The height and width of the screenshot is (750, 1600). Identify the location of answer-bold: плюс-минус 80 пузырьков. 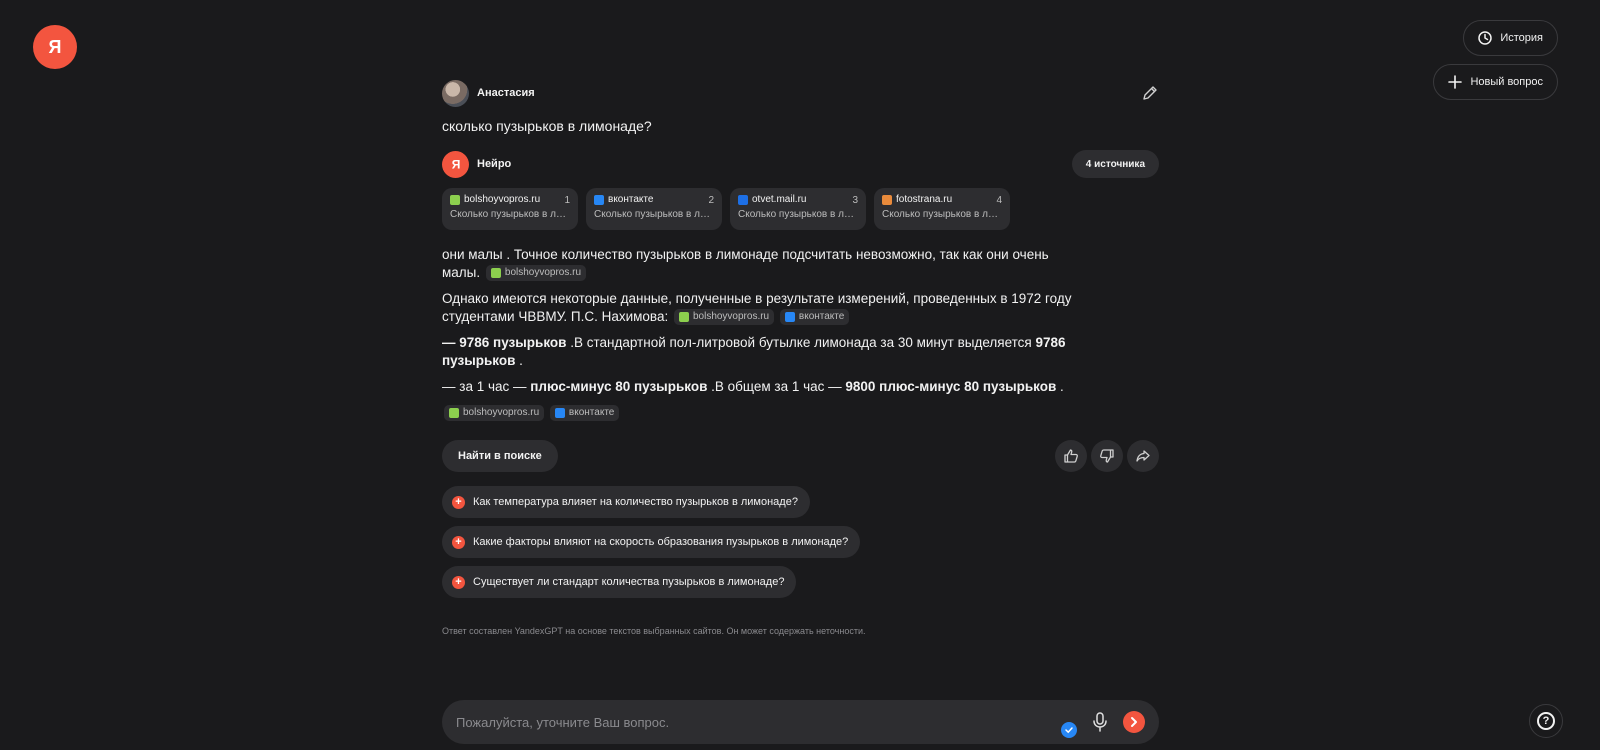
(619, 386).